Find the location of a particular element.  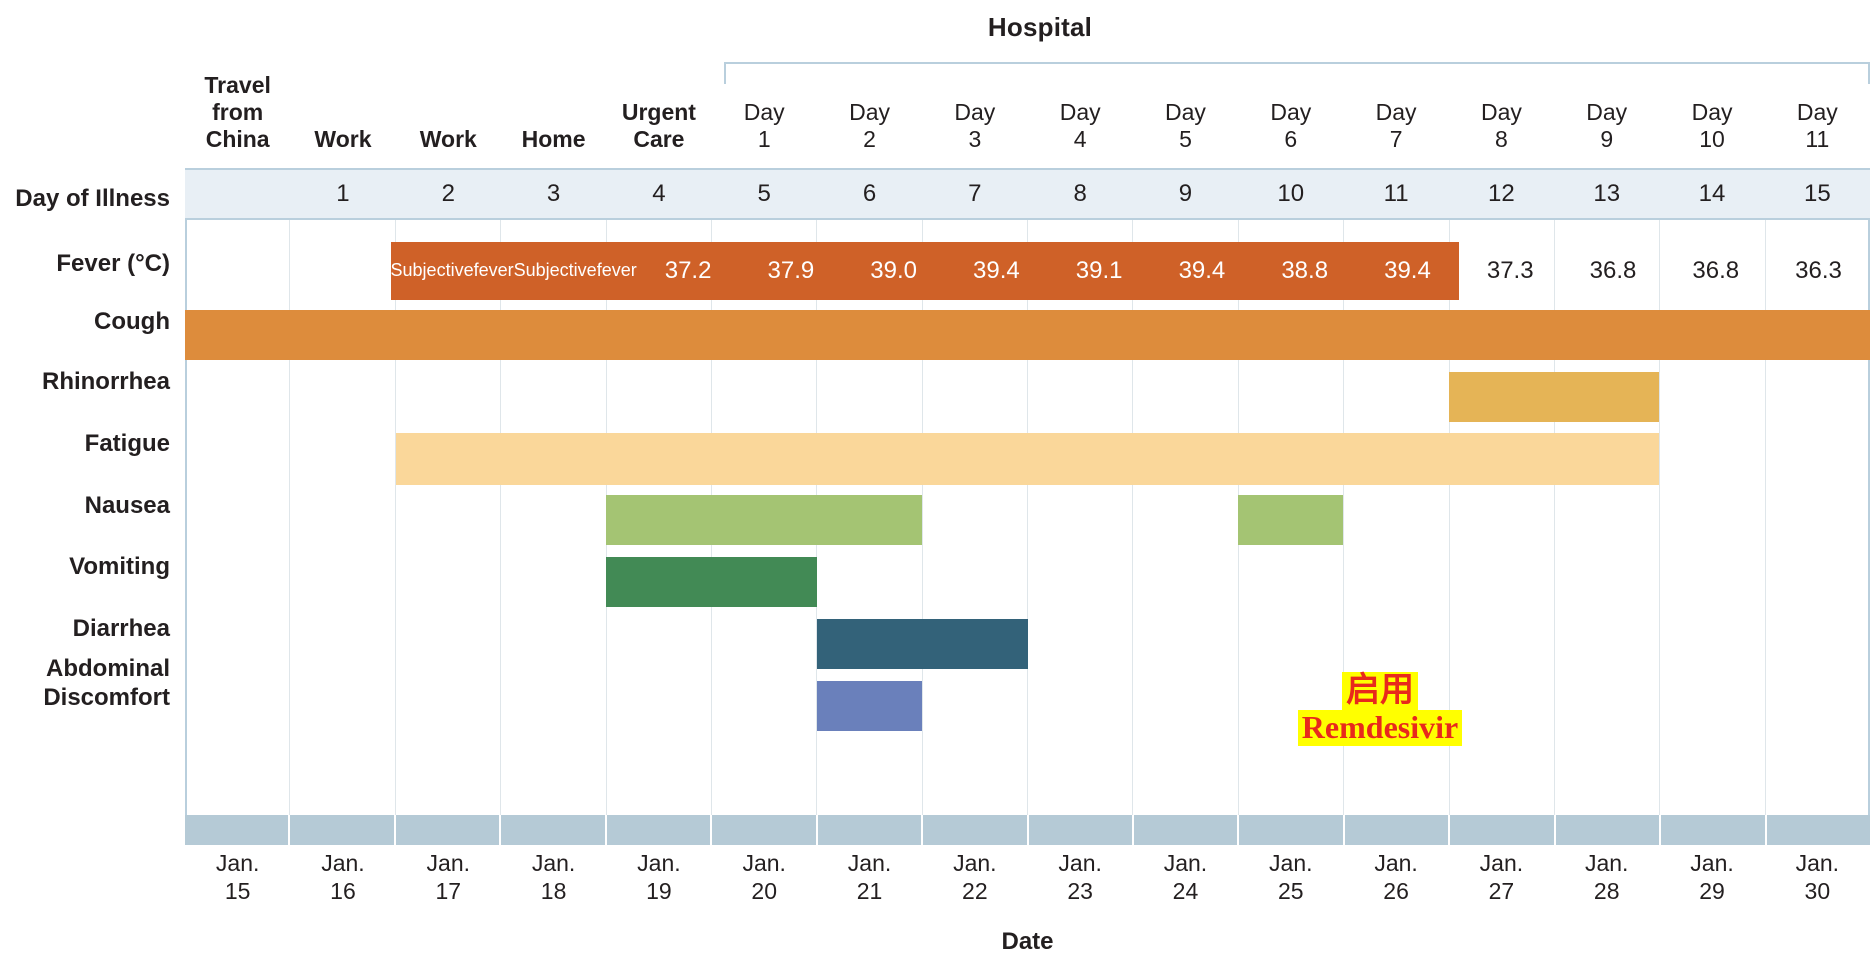

column-header-line: Travel is located at coordinates (237, 84).